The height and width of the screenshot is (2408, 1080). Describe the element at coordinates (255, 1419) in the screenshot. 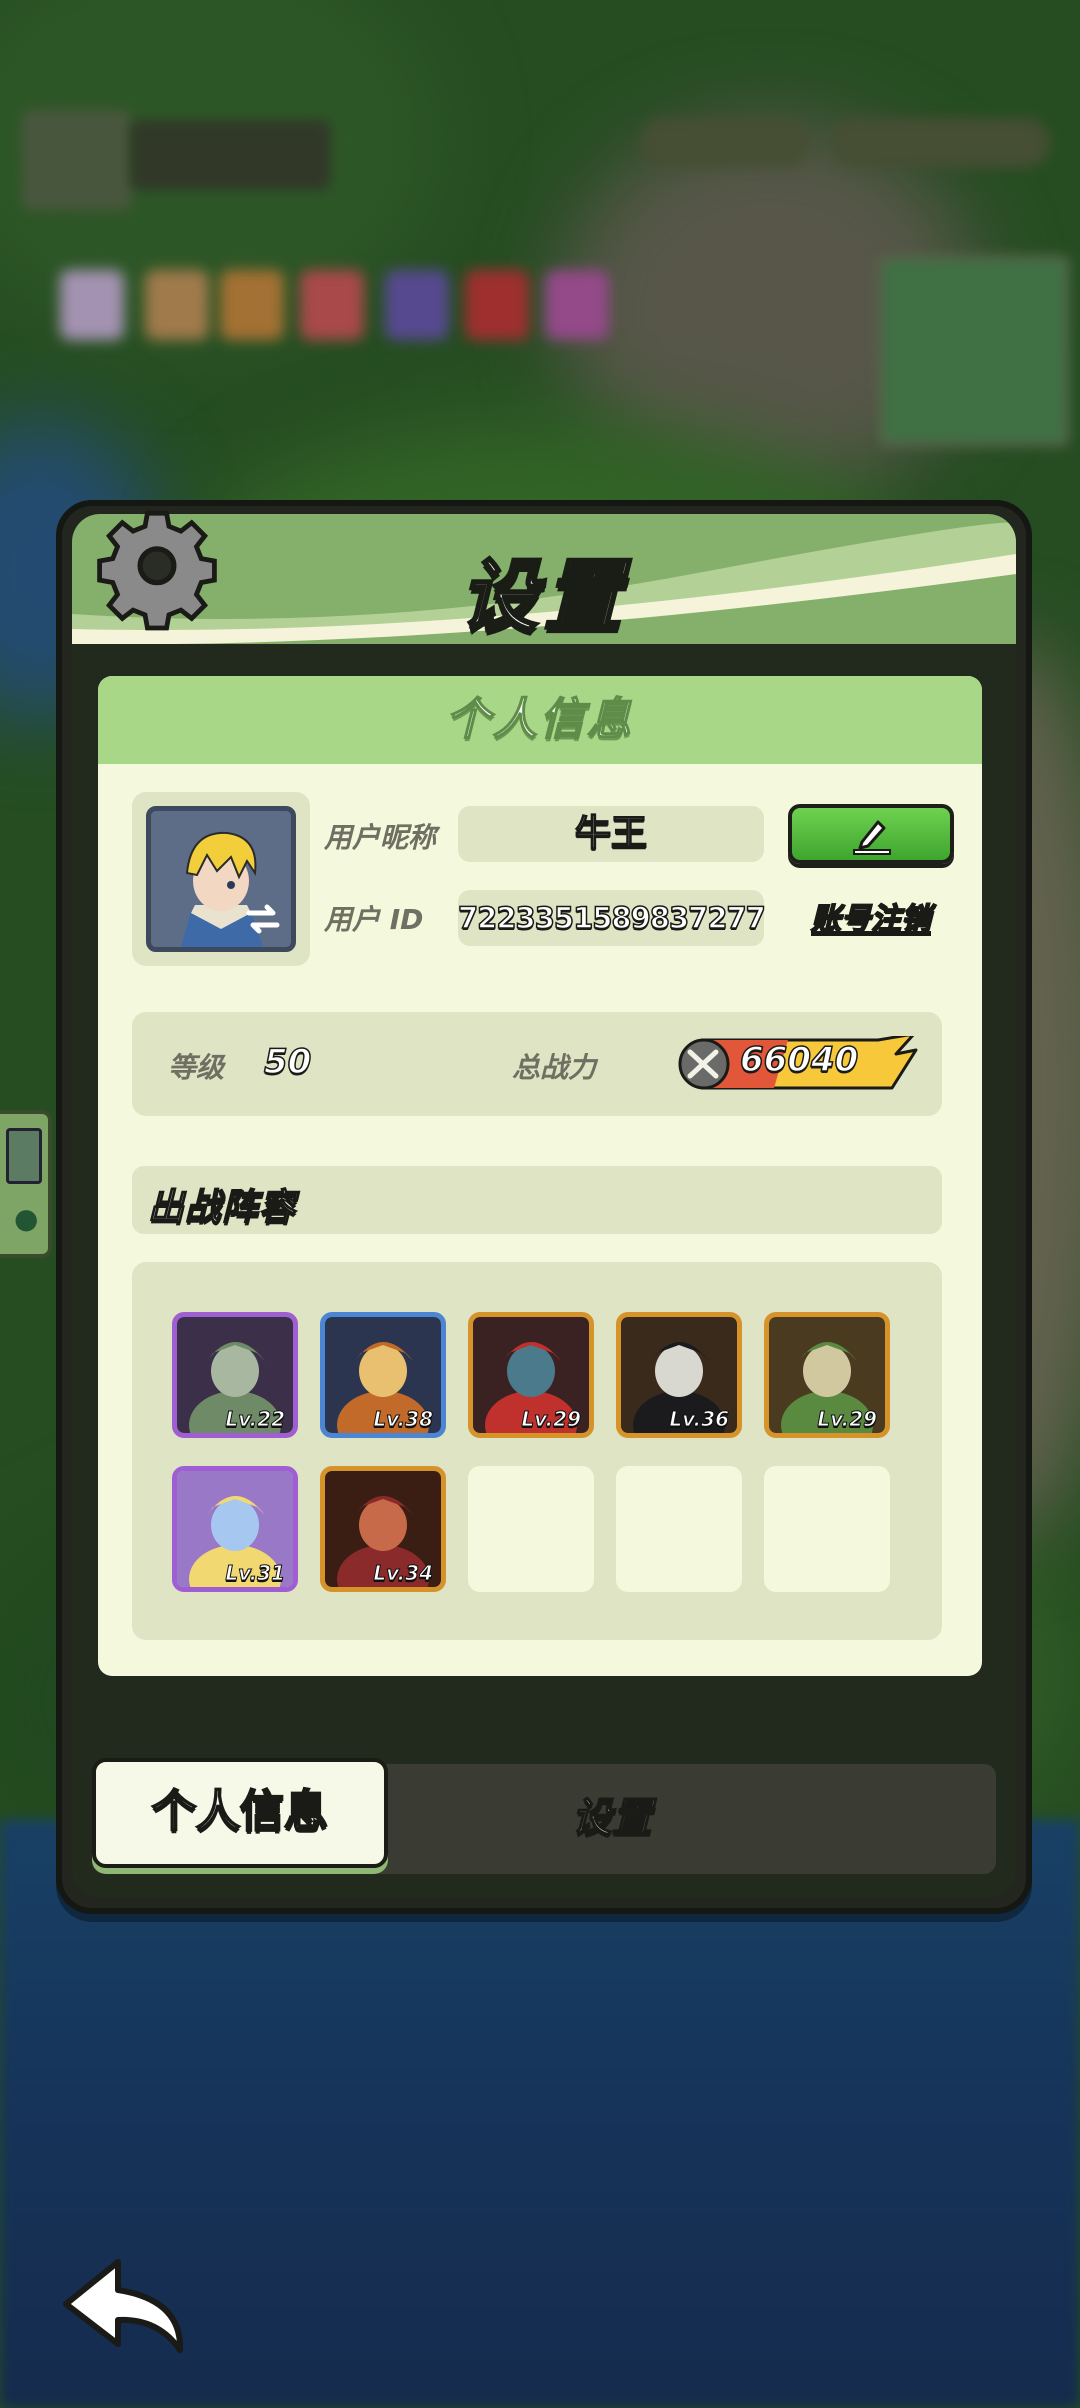

I see `hero-level: Lv.22` at that location.